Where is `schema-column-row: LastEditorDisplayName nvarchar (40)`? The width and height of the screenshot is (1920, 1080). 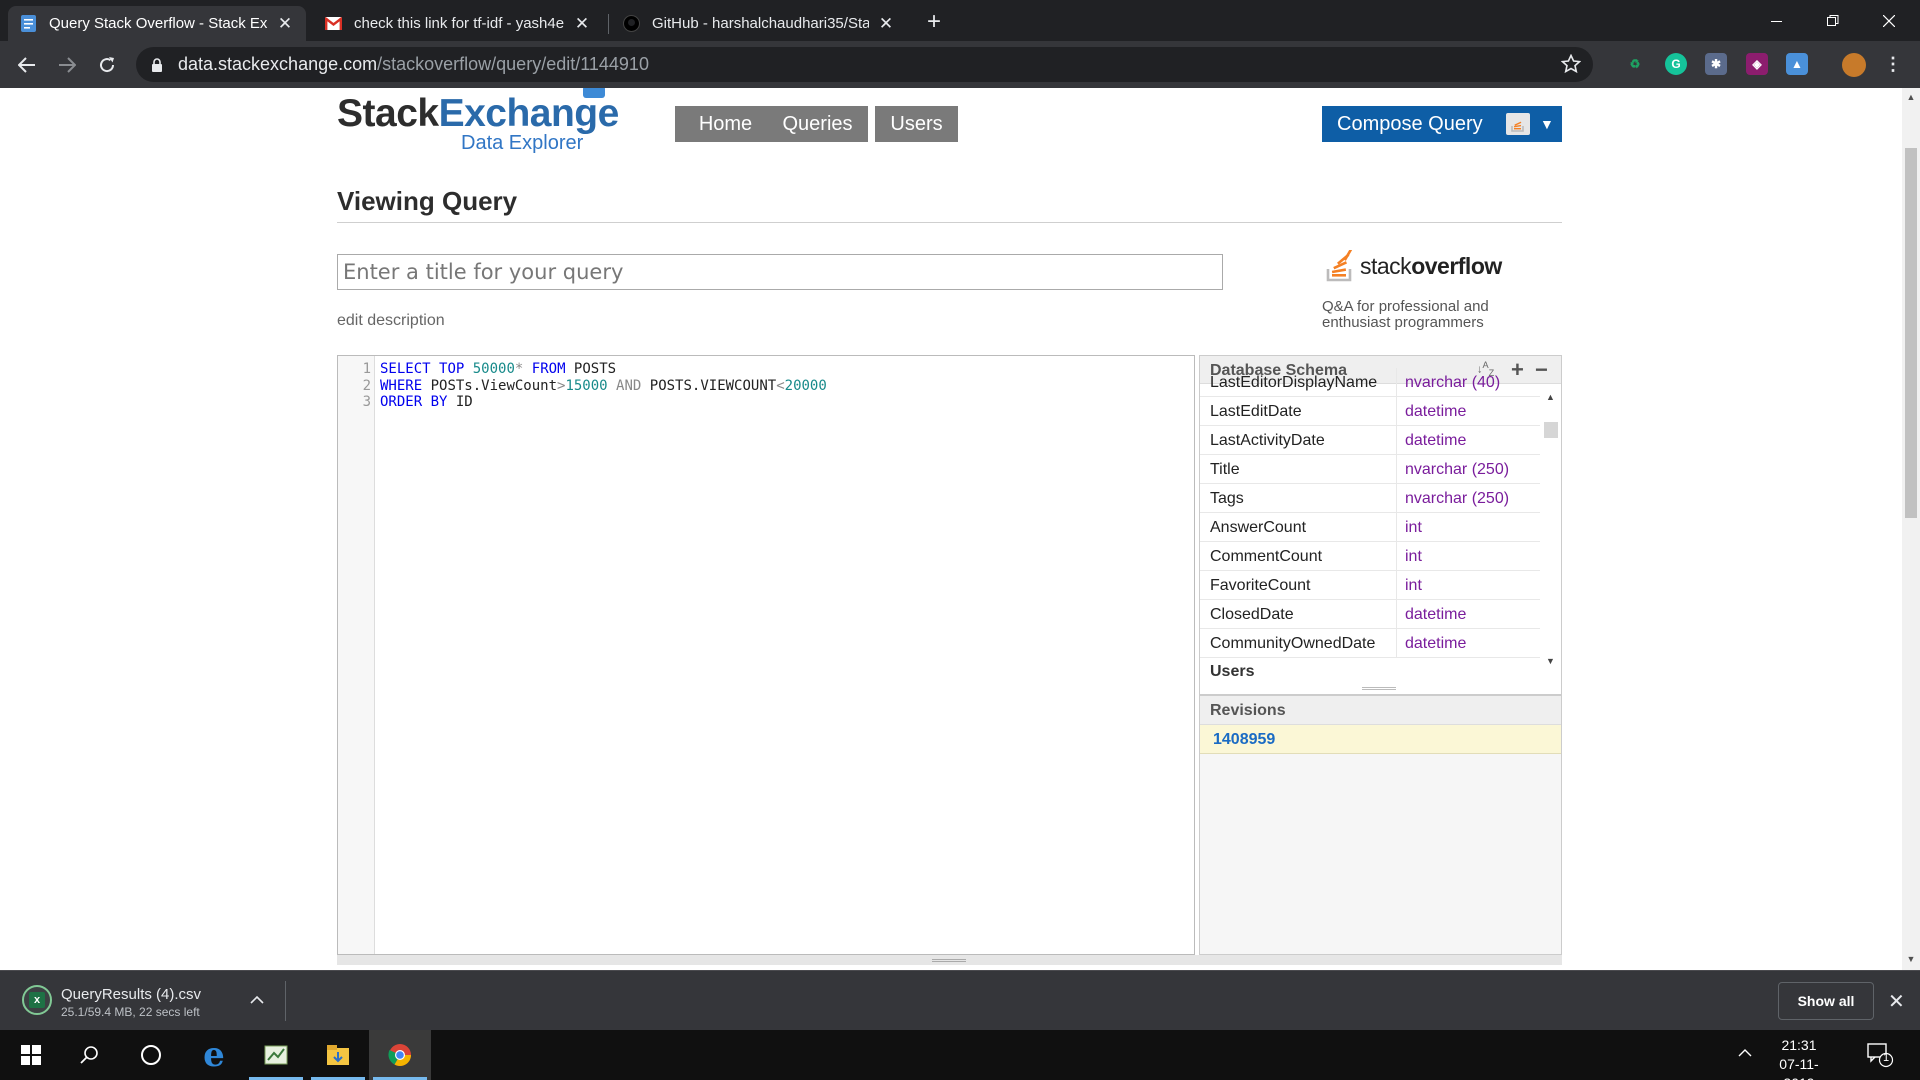 schema-column-row: LastEditorDisplayName nvarchar (40) is located at coordinates (1370, 382).